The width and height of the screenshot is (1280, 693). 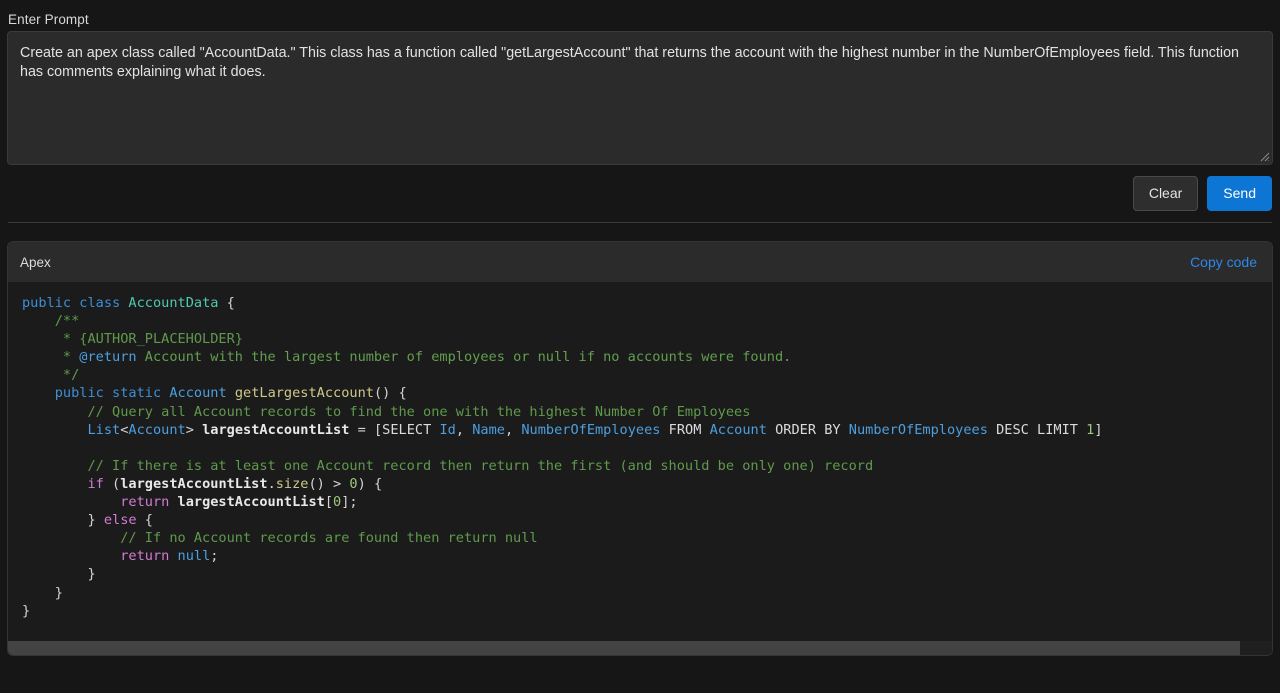 I want to click on code-line: return null;, so click(x=169, y=556).